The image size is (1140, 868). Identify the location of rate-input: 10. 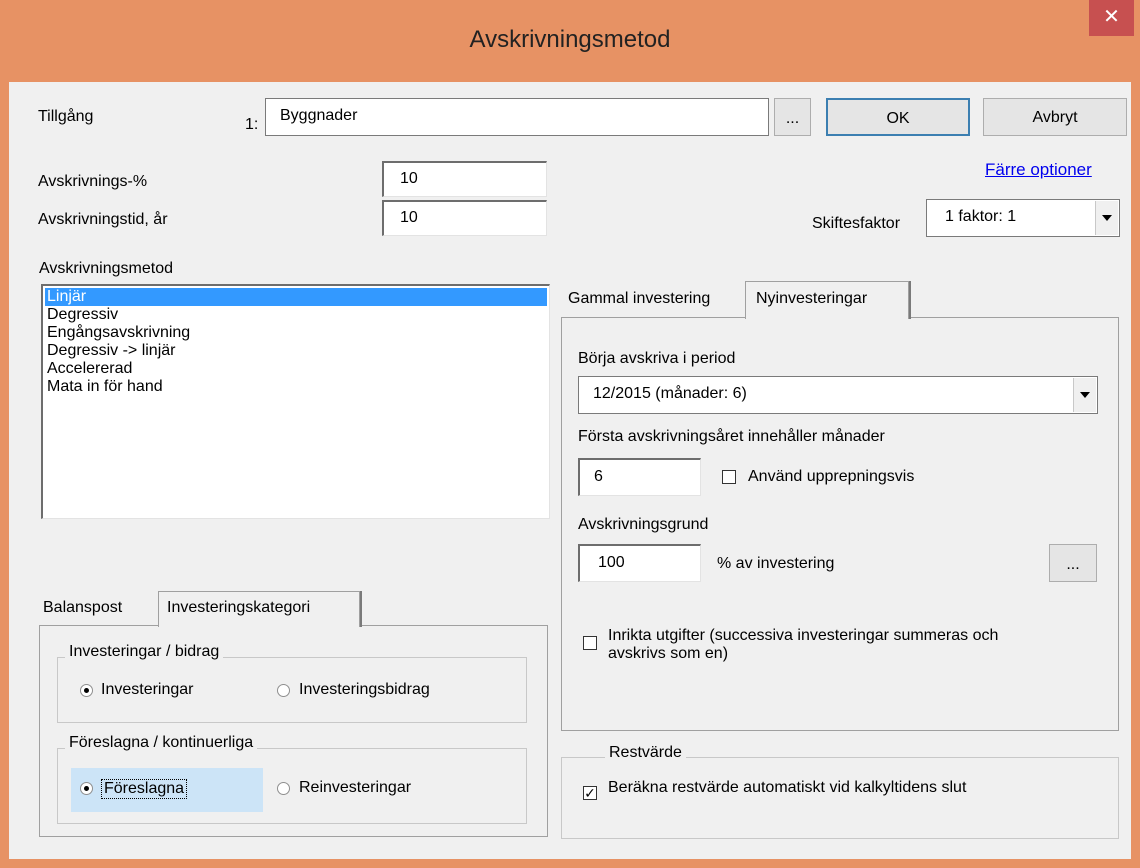
(464, 179).